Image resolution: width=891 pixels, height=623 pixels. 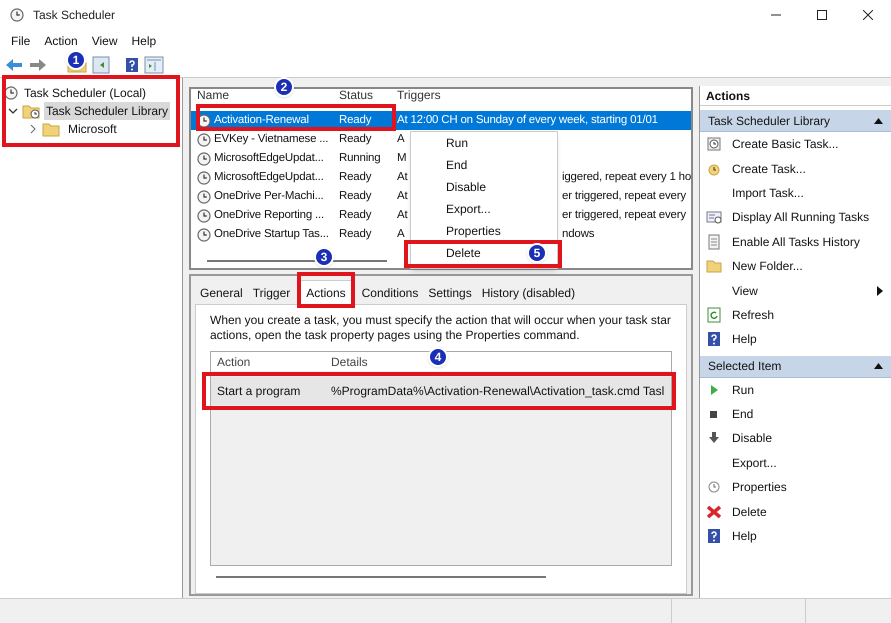 What do you see at coordinates (38, 64) in the screenshot?
I see `forward-icon` at bounding box center [38, 64].